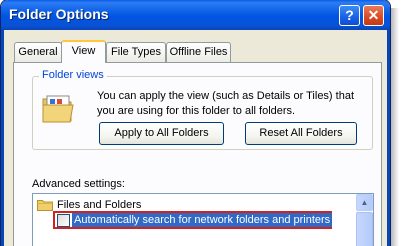 The width and height of the screenshot is (409, 246). I want to click on folder-views-icon, so click(58, 109).